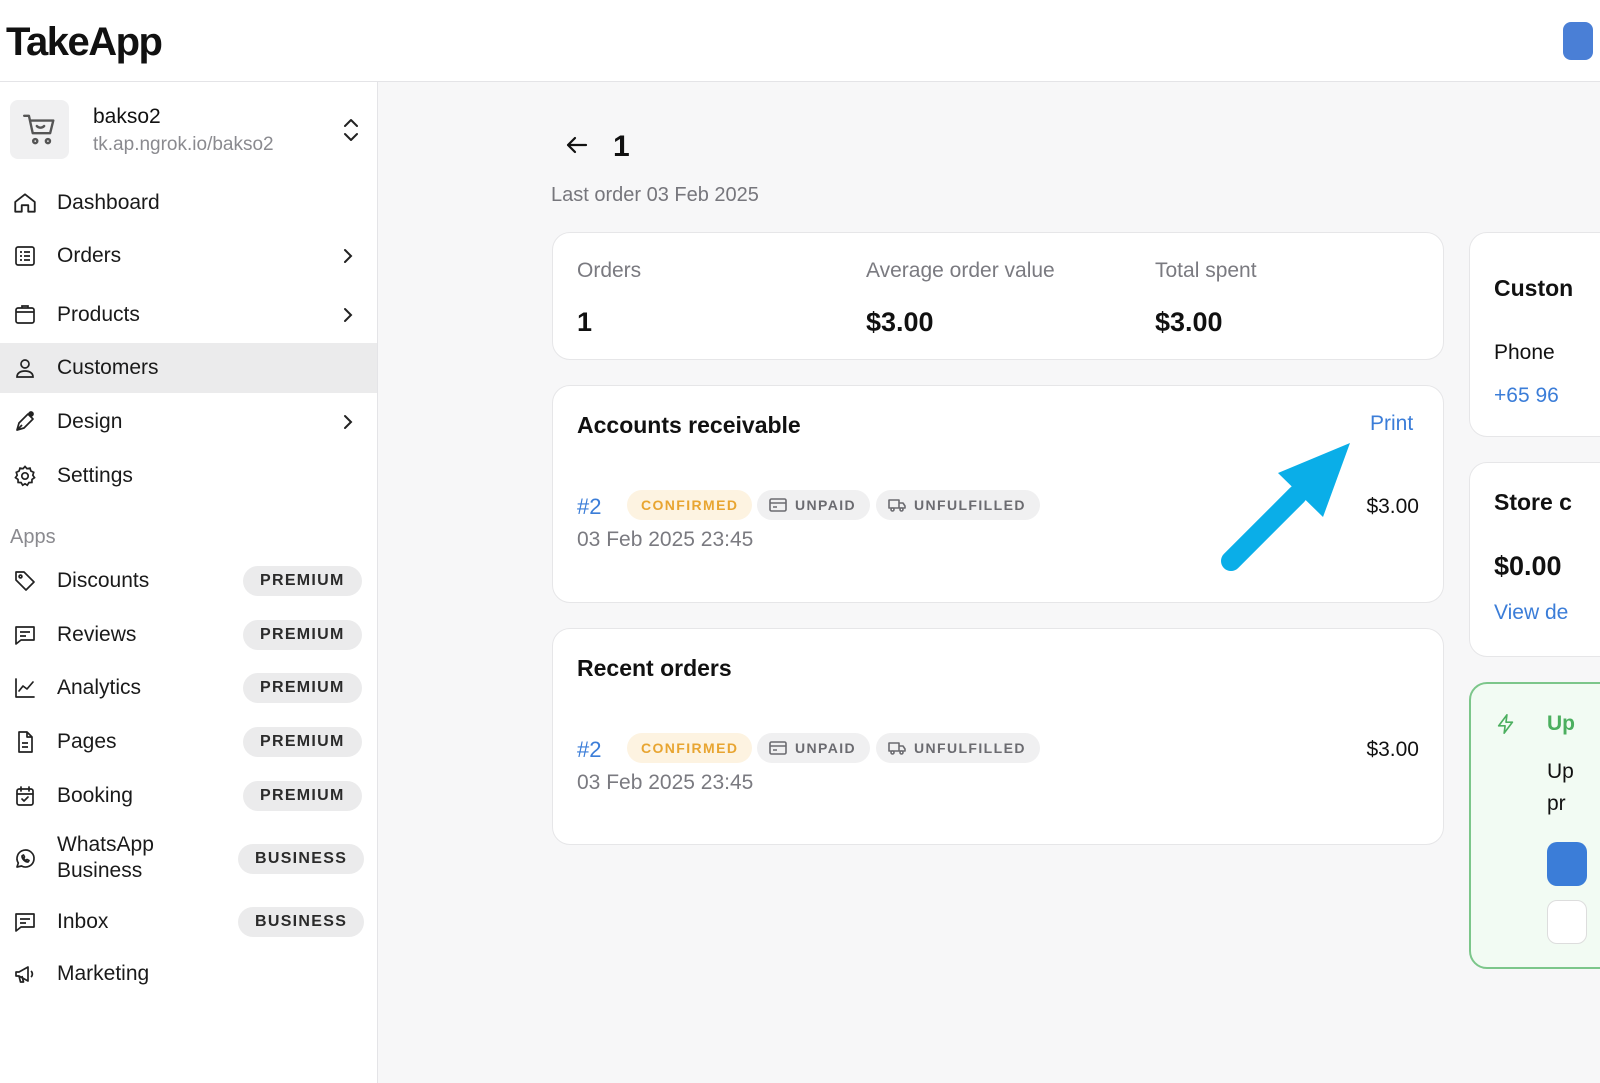 This screenshot has height=1083, width=1600. Describe the element at coordinates (188, 858) in the screenshot. I see `app-whatsapp-business: WhatsApp Business BUSINESS` at that location.